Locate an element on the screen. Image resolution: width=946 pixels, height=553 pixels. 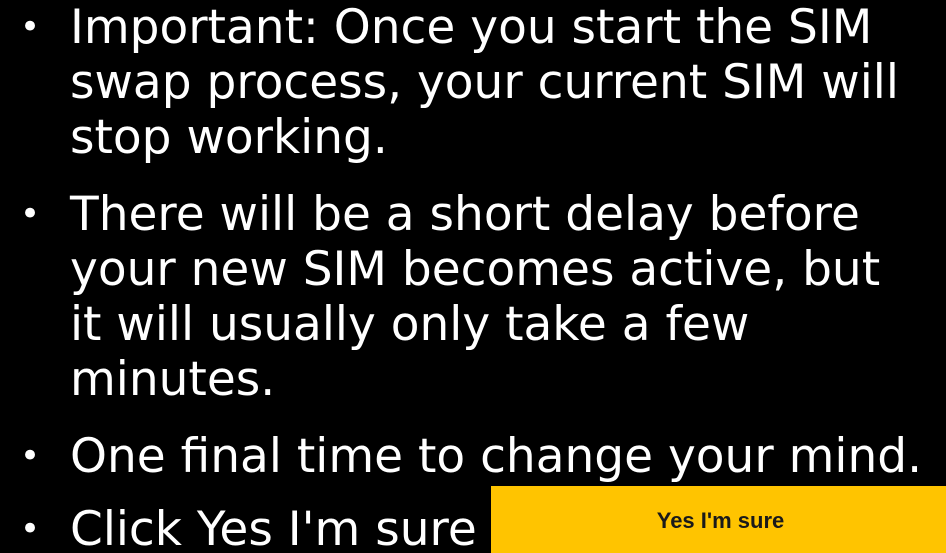
instruction-line: There will be a short delay before is located at coordinates (465, 214).